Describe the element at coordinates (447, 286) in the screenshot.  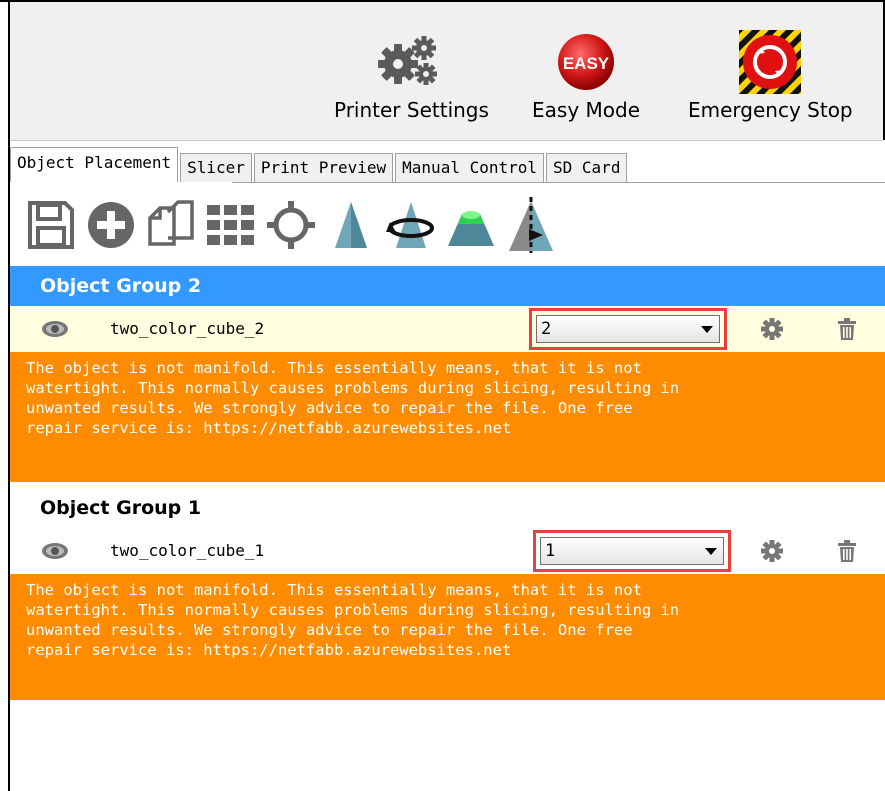
I see `object-group-2-header: Object Group 2` at that location.